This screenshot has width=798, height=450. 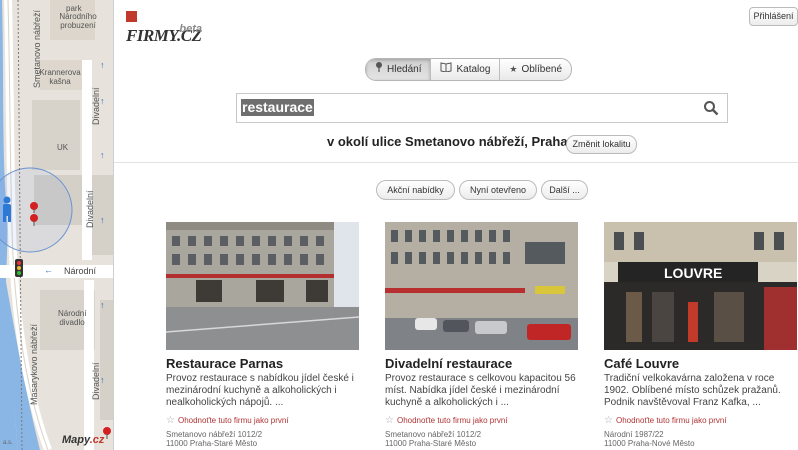 I want to click on result-name: Divadelní restaurace, so click(x=481, y=363).